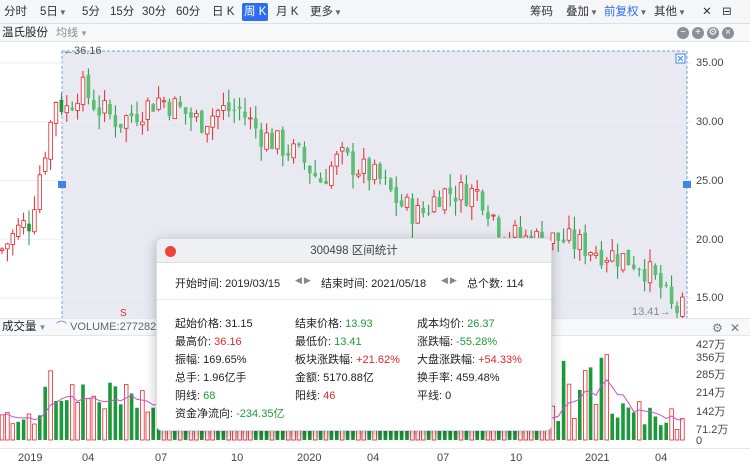 Image resolution: width=750 pixels, height=471 pixels. What do you see at coordinates (304, 280) in the screenshot?
I see `start-arrows: ◀▶` at bounding box center [304, 280].